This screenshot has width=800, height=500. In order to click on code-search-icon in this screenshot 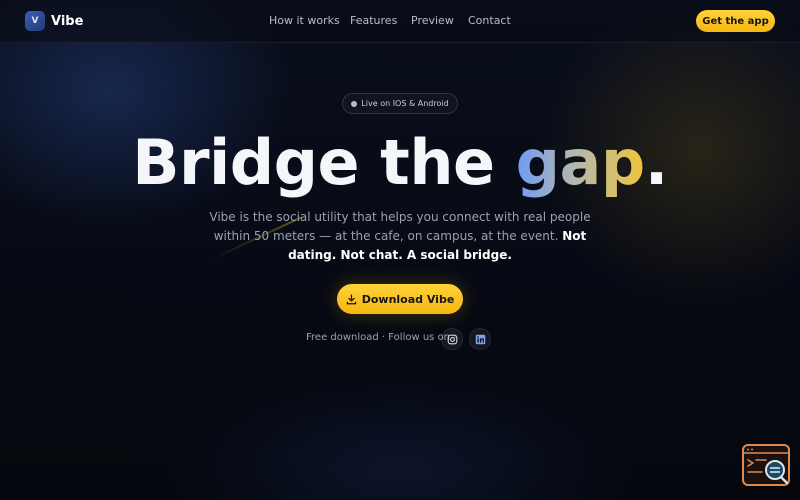, I will do `click(766, 466)`.